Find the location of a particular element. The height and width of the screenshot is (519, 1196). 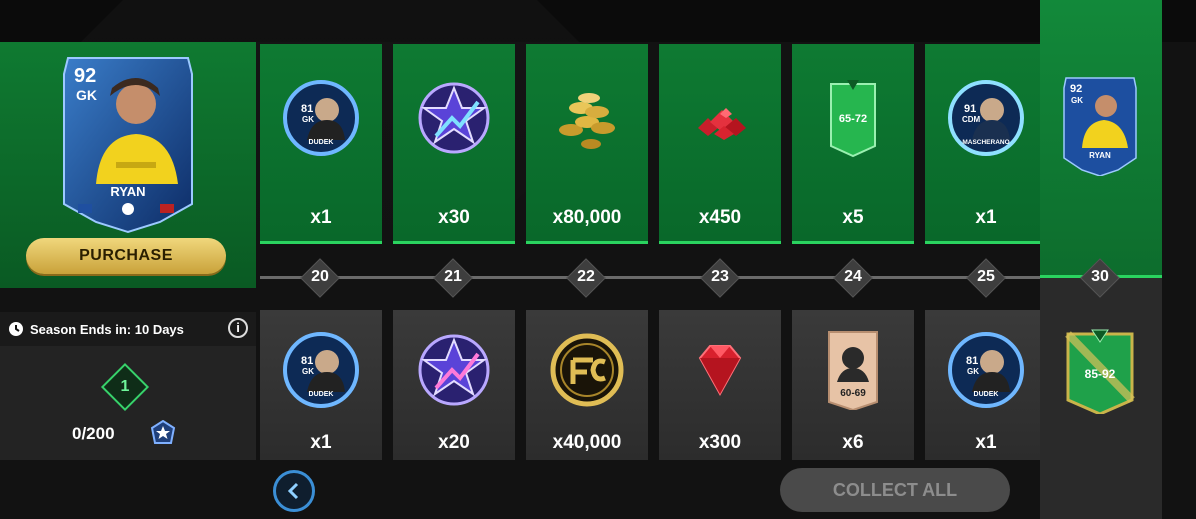

collect-all-button: COLLECT ALL is located at coordinates (895, 490).